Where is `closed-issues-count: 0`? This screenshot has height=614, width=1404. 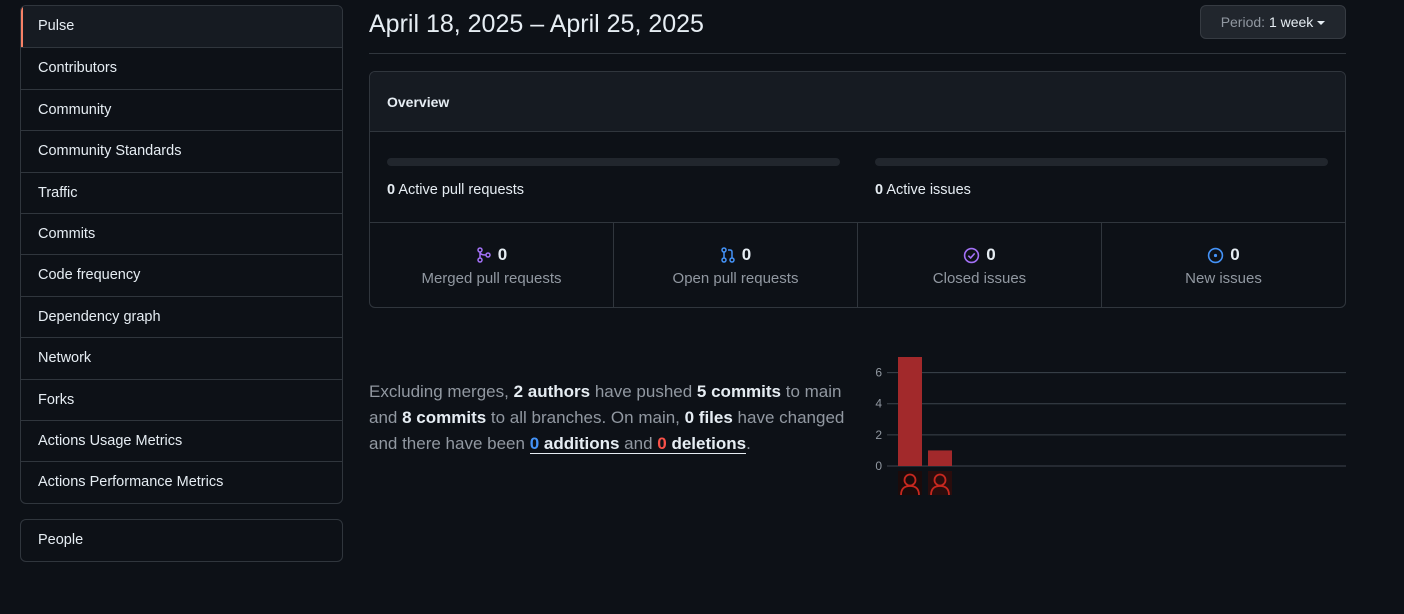
closed-issues-count: 0 is located at coordinates (991, 254).